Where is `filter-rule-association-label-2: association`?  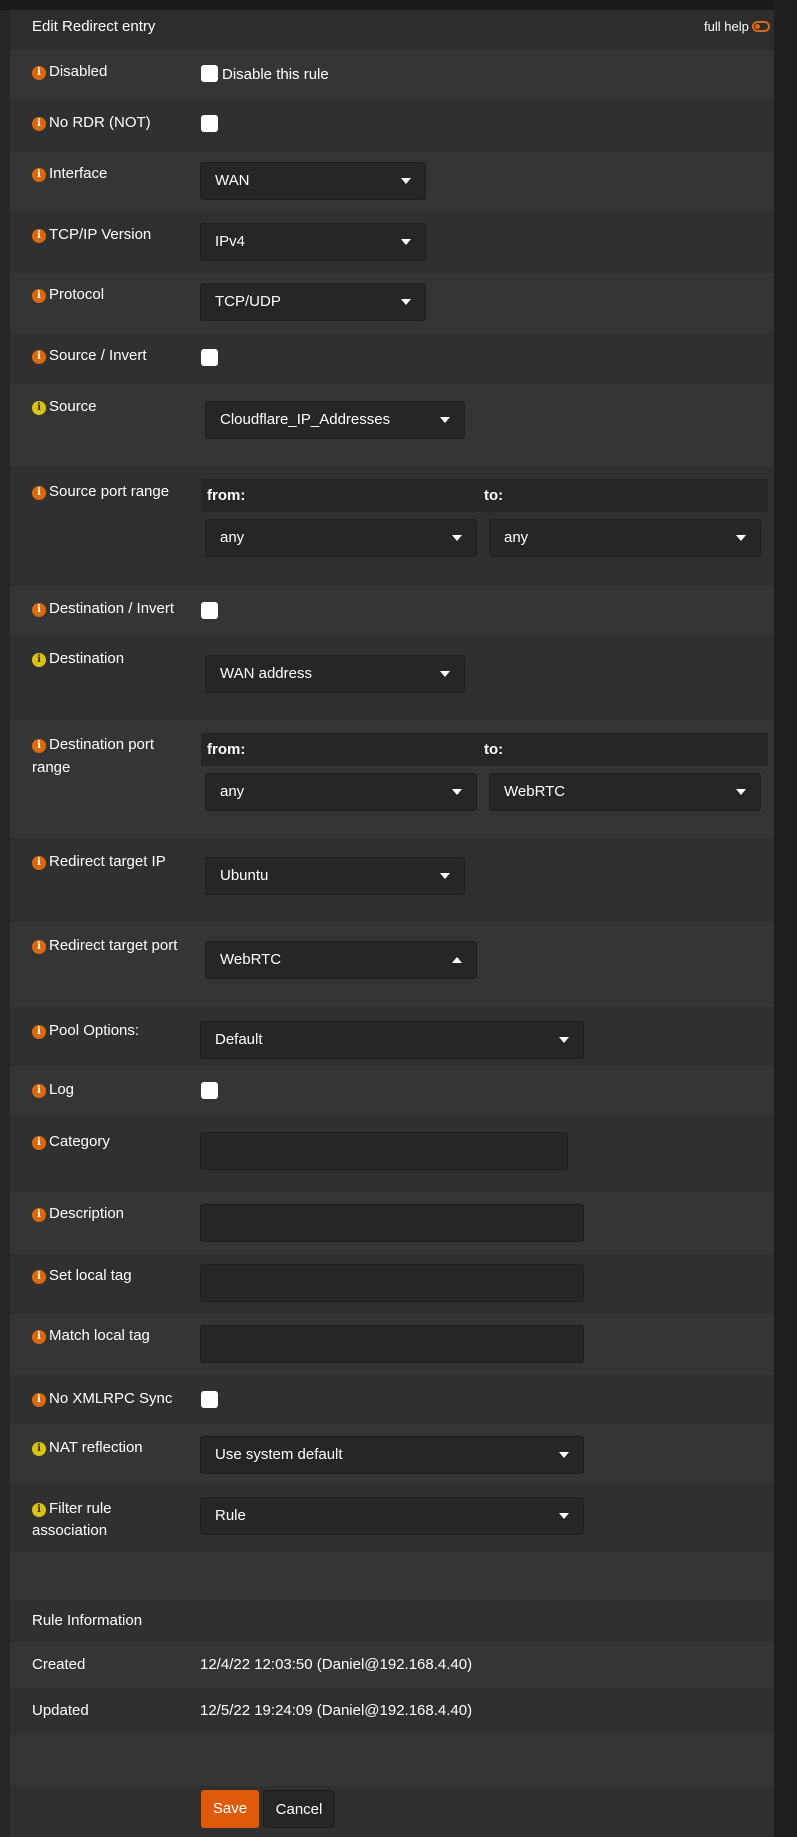
filter-rule-association-label-2: association is located at coordinates (70, 1530).